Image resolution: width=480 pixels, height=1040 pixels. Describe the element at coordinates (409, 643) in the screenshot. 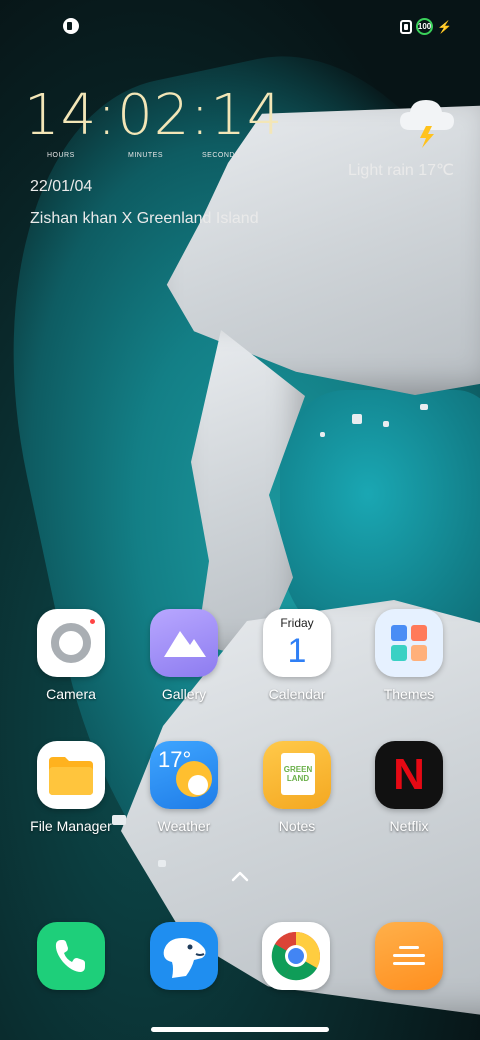

I see `themes-icon` at that location.